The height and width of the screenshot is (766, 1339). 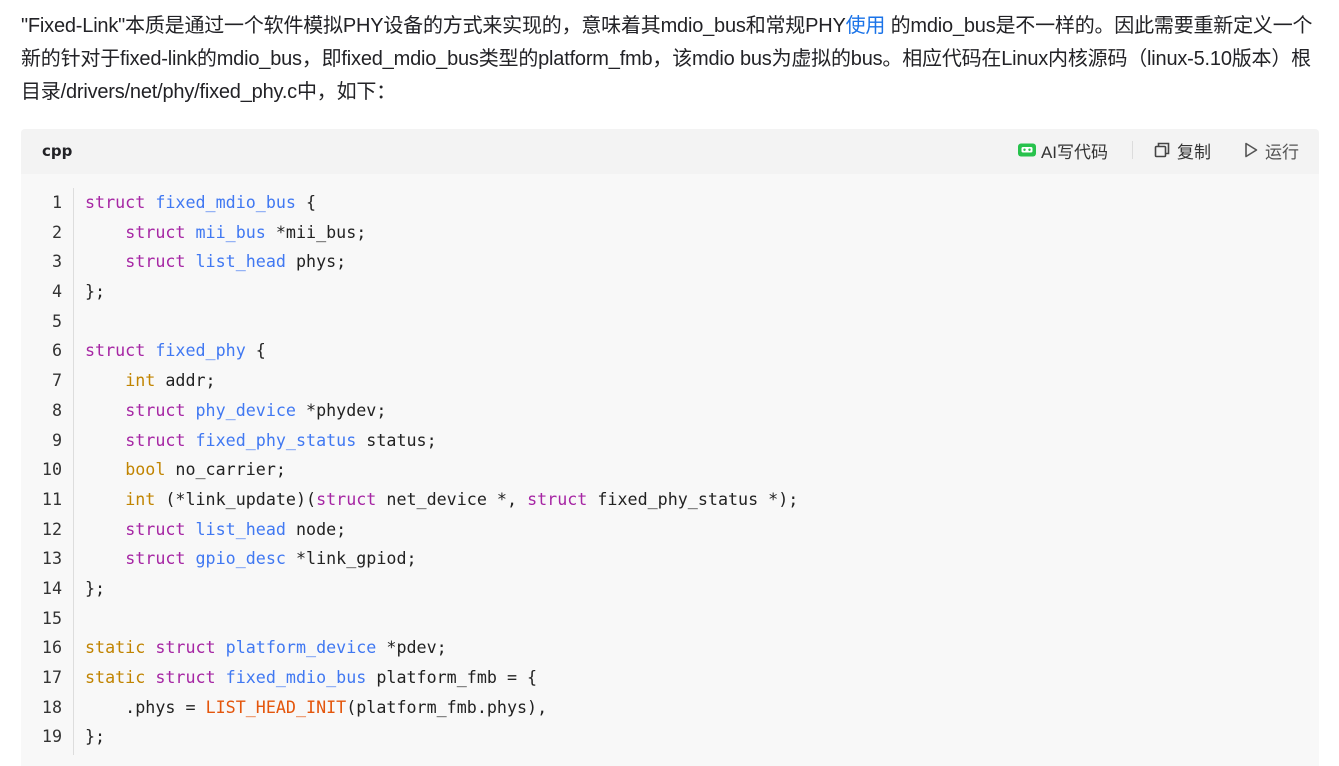 What do you see at coordinates (670, 381) in the screenshot?
I see `code-line: 7 int addr;` at bounding box center [670, 381].